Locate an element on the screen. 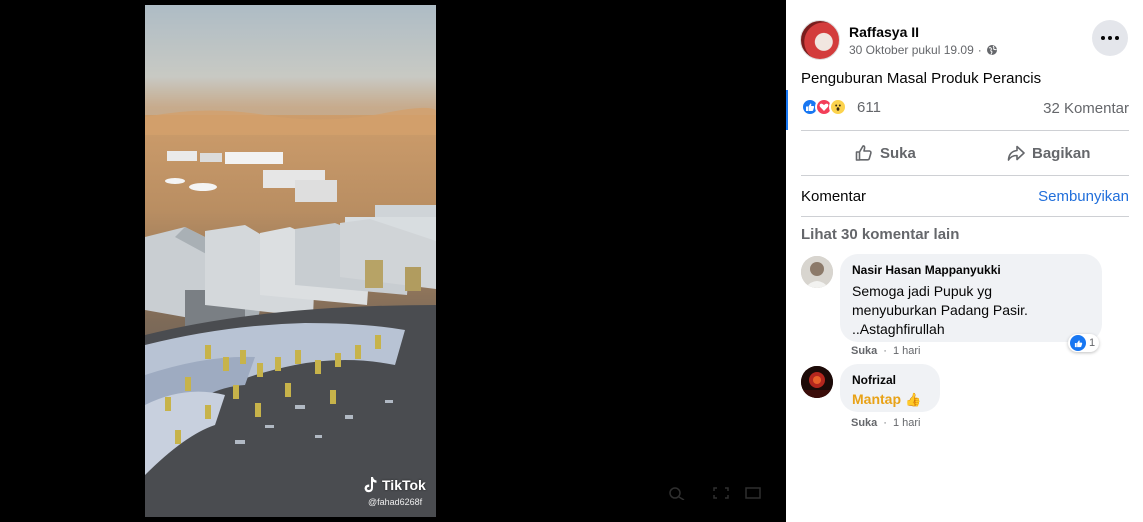 Image resolution: width=1143 pixels, height=522 pixels. comment-reaction-count: 1 is located at coordinates (1092, 343).